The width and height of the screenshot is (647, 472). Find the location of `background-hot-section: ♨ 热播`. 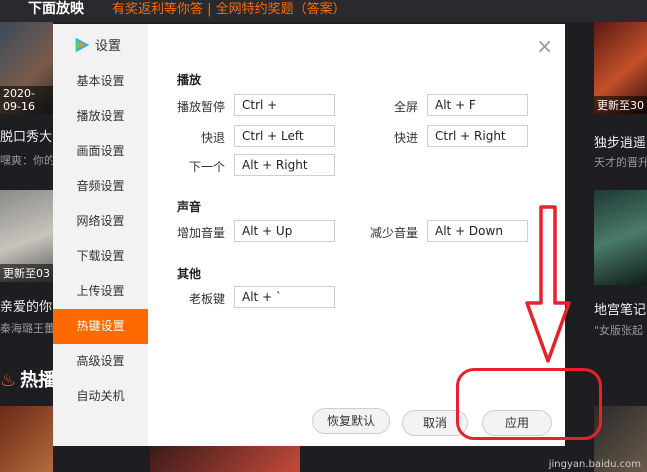

background-hot-section: ♨ 热播 is located at coordinates (28, 379).